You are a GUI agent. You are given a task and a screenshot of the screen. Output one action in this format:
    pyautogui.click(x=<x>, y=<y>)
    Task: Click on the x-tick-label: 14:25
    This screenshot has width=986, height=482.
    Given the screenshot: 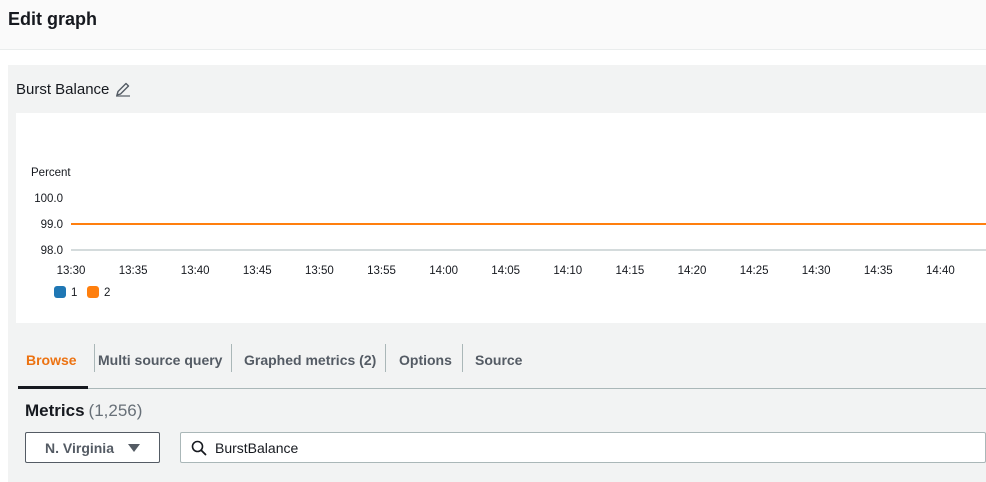 What is the action you would take?
    pyautogui.click(x=754, y=271)
    